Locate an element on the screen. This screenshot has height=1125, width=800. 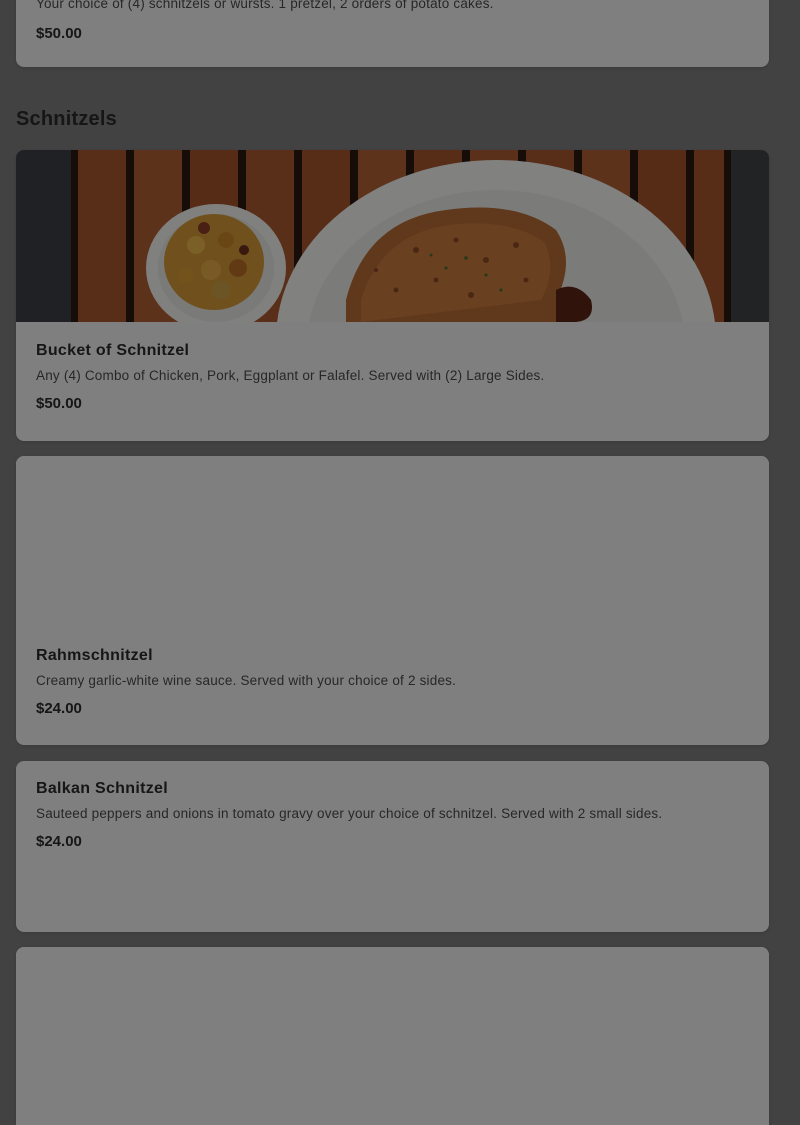
item-name: Balkan Schnitzel is located at coordinates (102, 788).